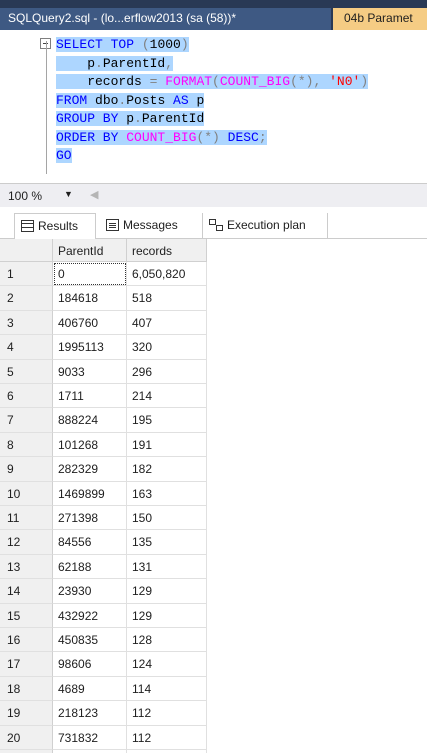 The width and height of the screenshot is (427, 753). Describe the element at coordinates (26, 493) in the screenshot. I see `row-number: 10` at that location.